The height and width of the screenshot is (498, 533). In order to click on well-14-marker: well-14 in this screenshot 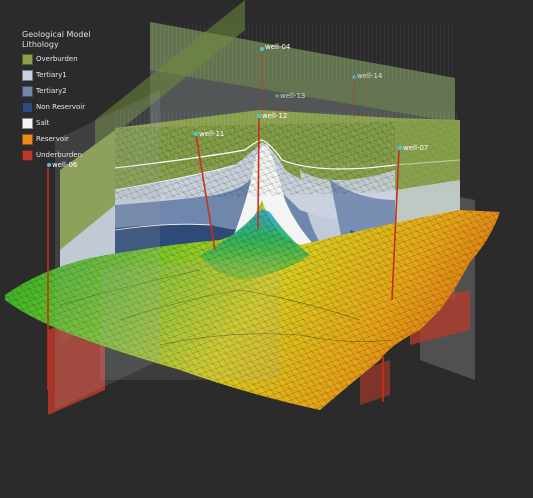, I will do `click(367, 76)`.